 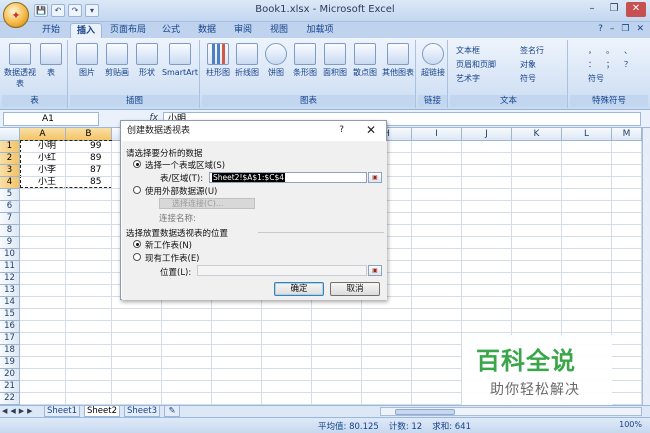 I want to click on question-symbol-button: ？, so click(x=628, y=64).